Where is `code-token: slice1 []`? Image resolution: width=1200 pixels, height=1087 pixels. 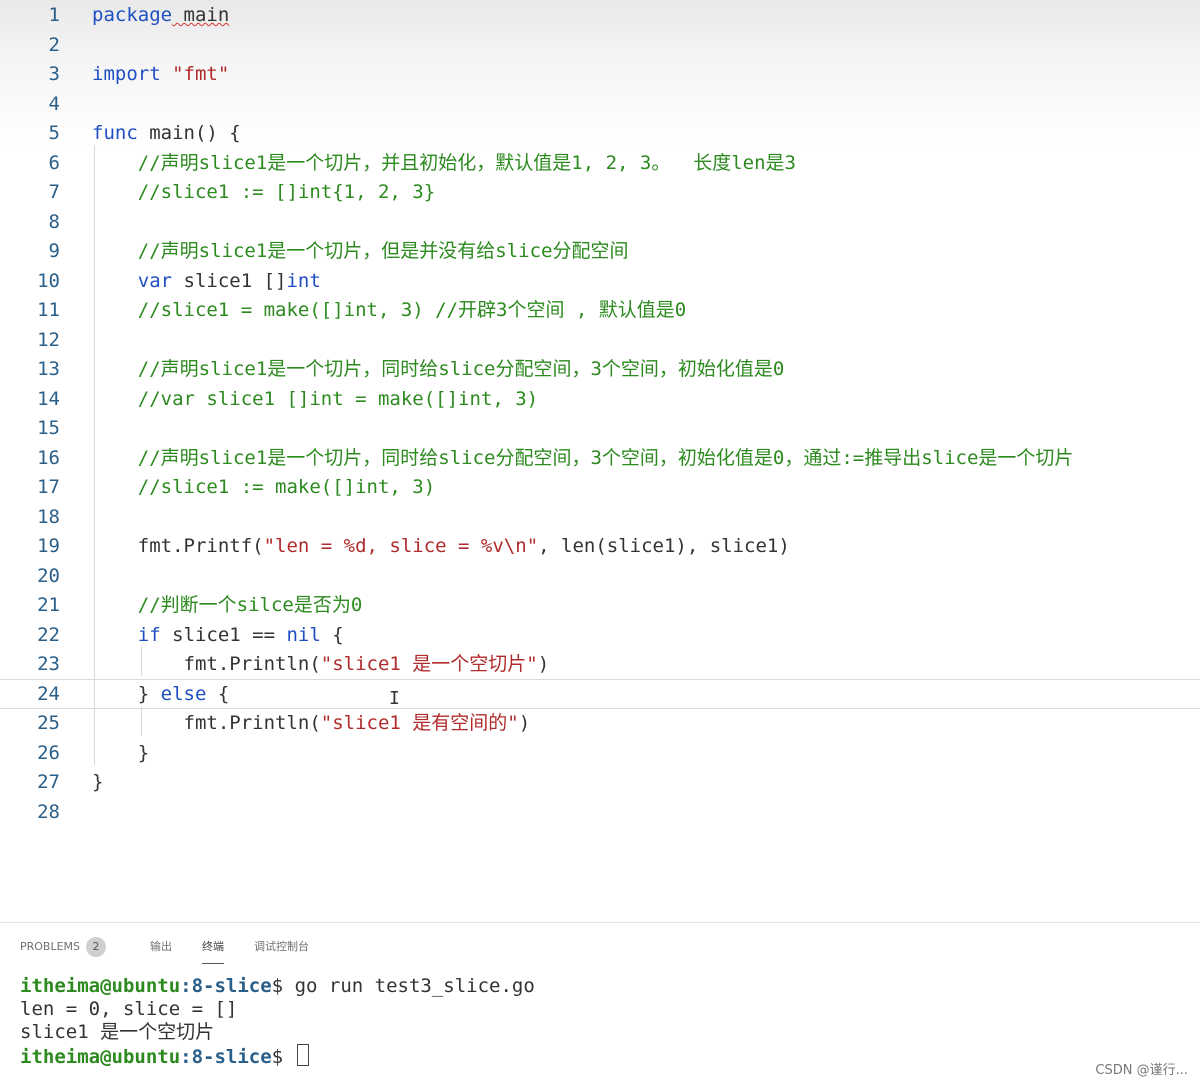
code-token: slice1 [] is located at coordinates (229, 280).